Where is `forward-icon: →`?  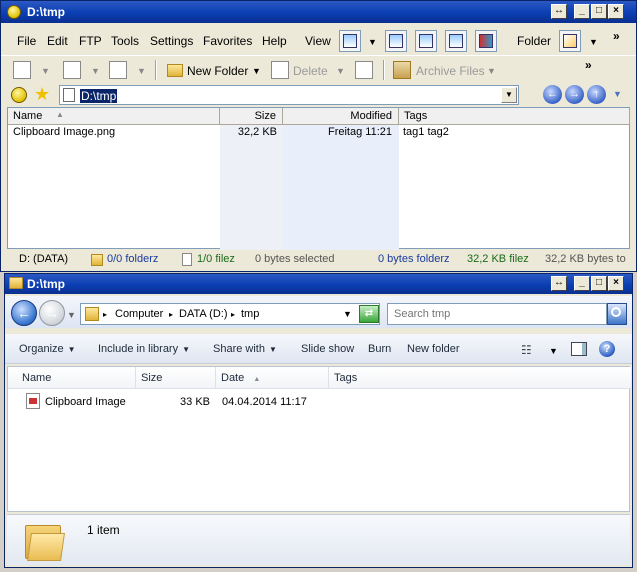
forward-icon: → is located at coordinates (574, 94).